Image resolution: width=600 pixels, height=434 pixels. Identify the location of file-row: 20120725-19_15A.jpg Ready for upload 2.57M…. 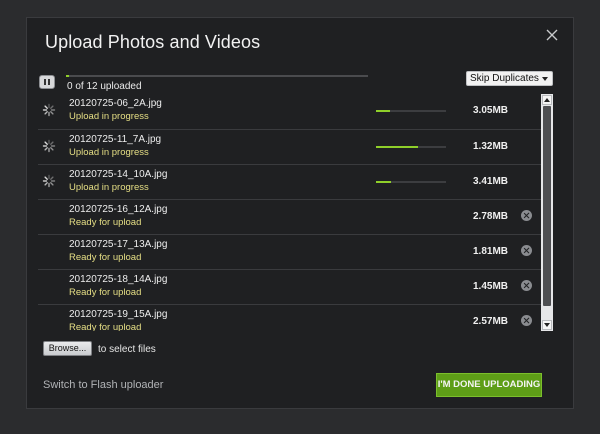
(289, 317).